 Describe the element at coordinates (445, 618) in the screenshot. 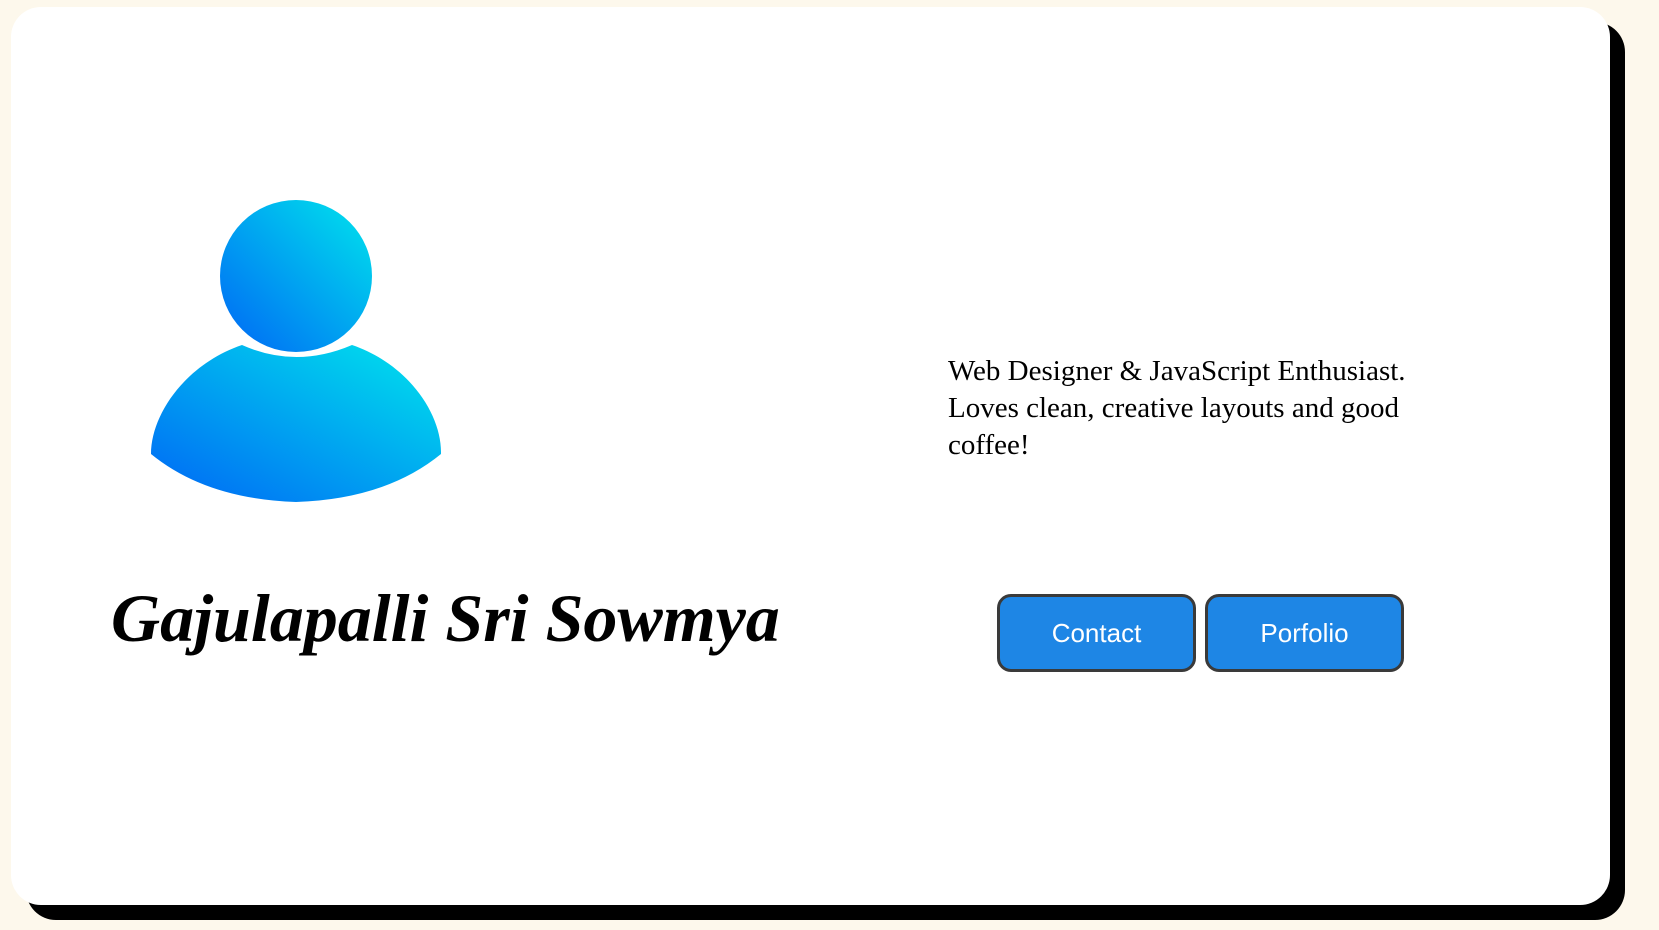

I see `profile-name: Gajulapalli Sri Sowmya` at that location.